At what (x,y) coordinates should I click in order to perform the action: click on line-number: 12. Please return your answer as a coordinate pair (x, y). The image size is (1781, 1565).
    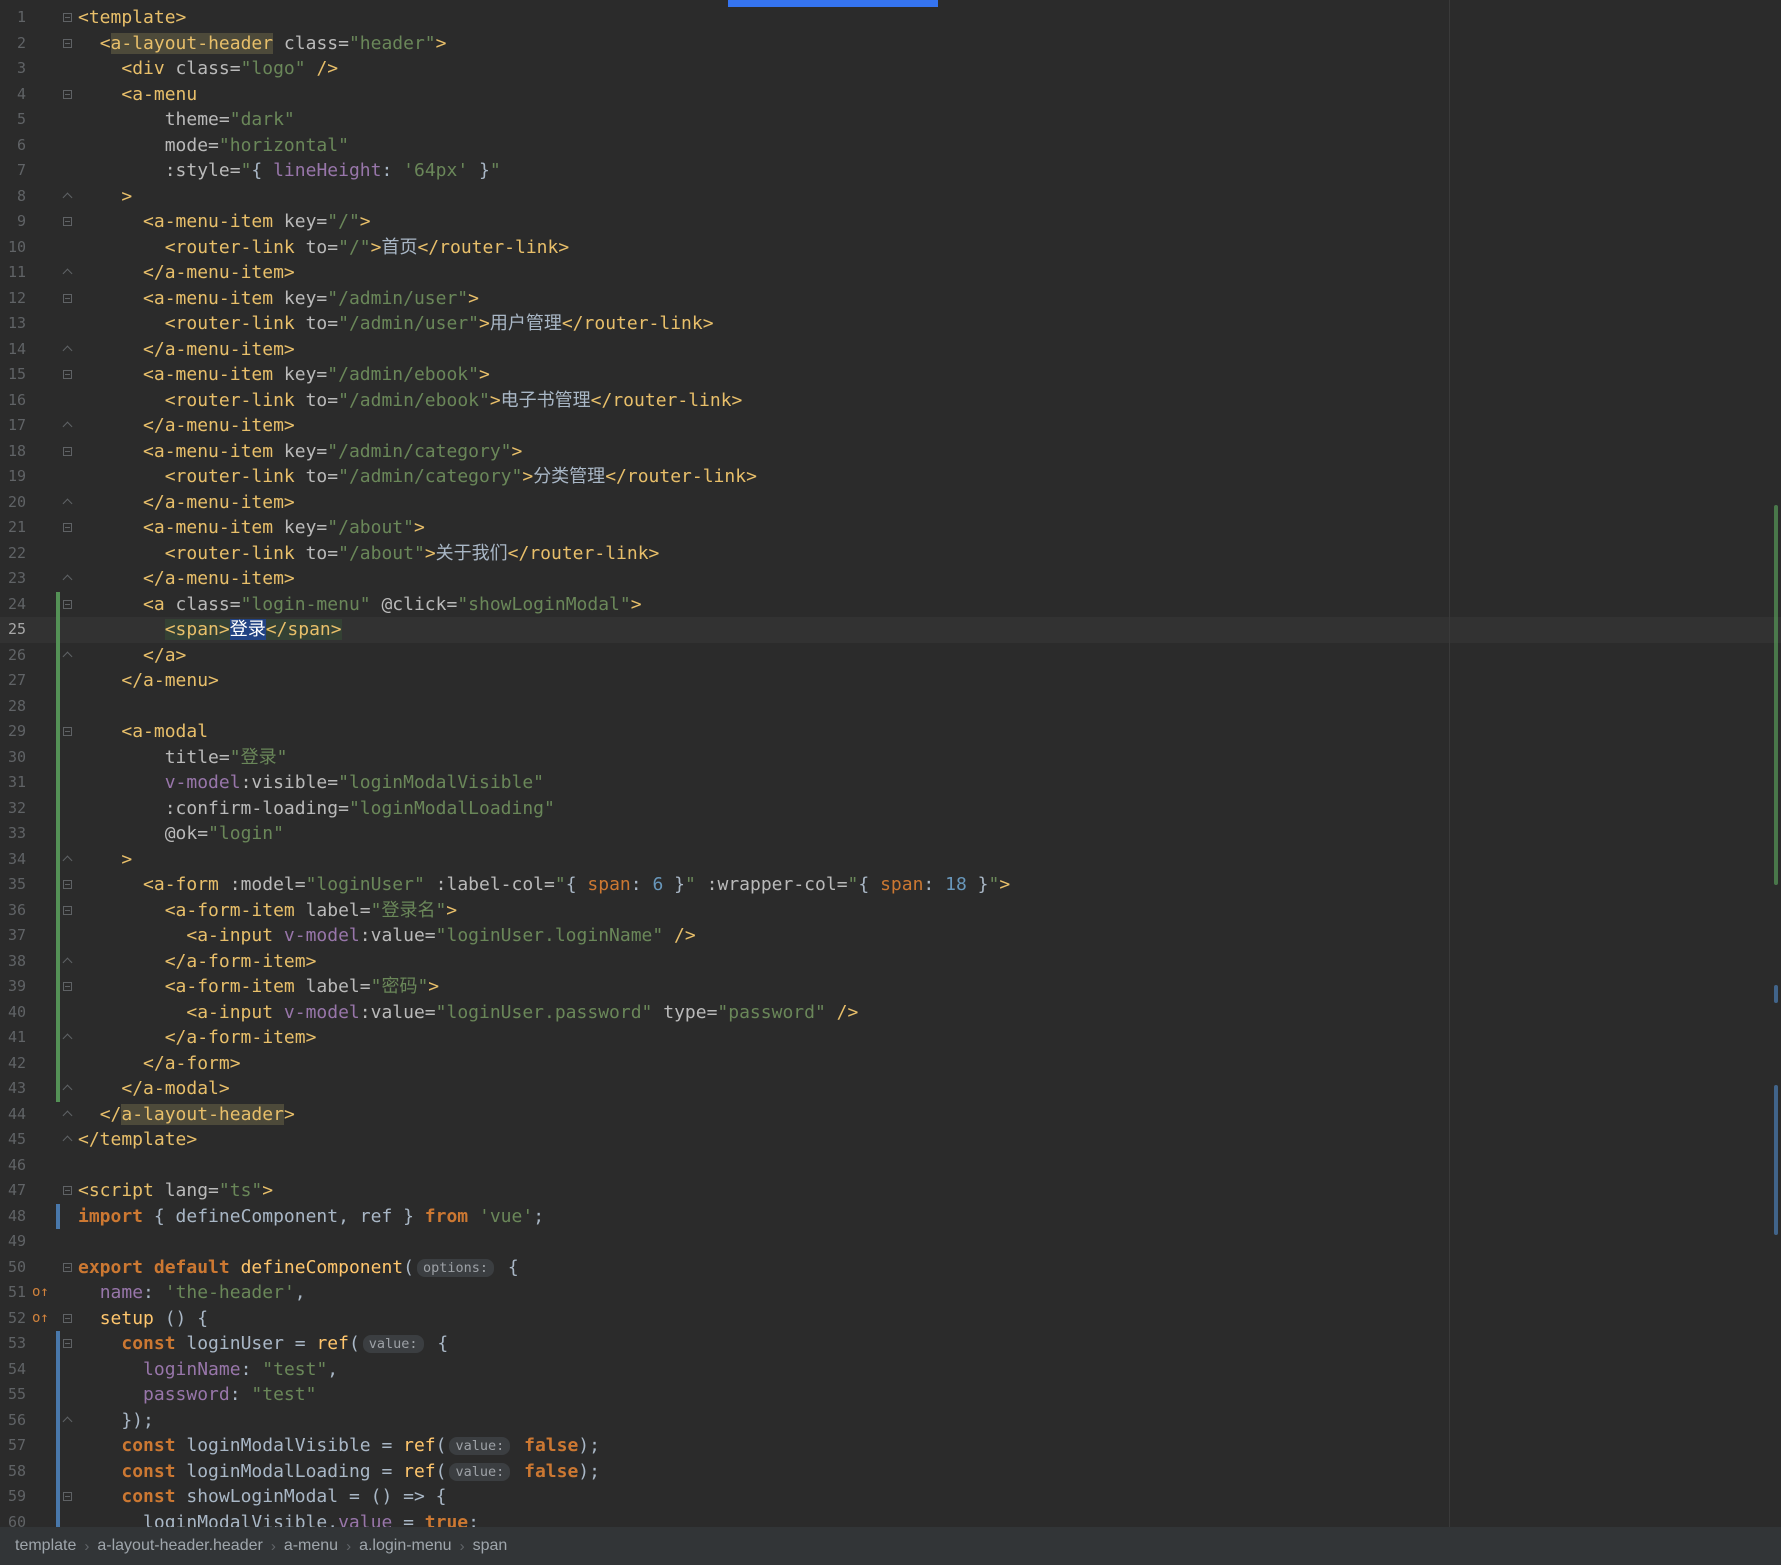
    Looking at the image, I should click on (13, 299).